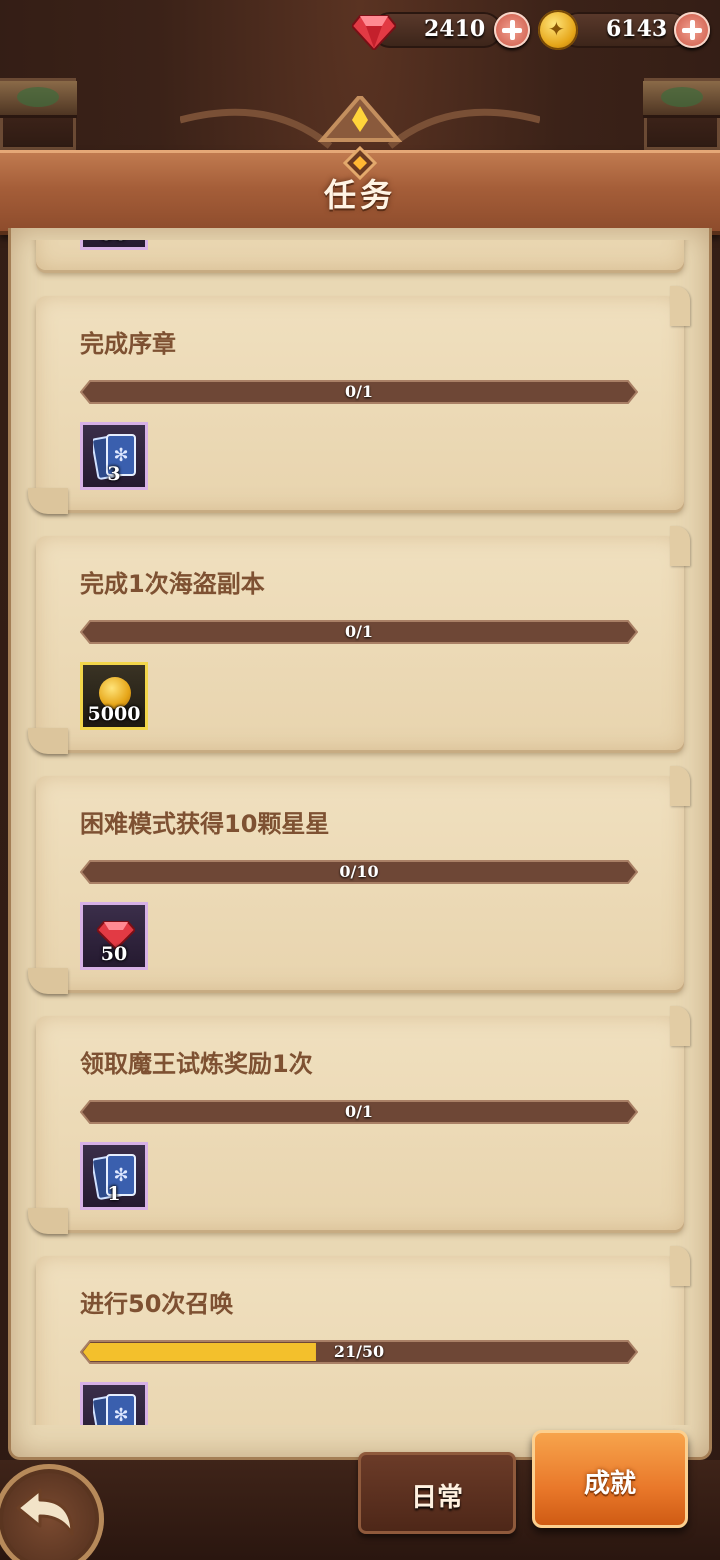  What do you see at coordinates (114, 1194) in the screenshot?
I see `reward-quantity: 1` at bounding box center [114, 1194].